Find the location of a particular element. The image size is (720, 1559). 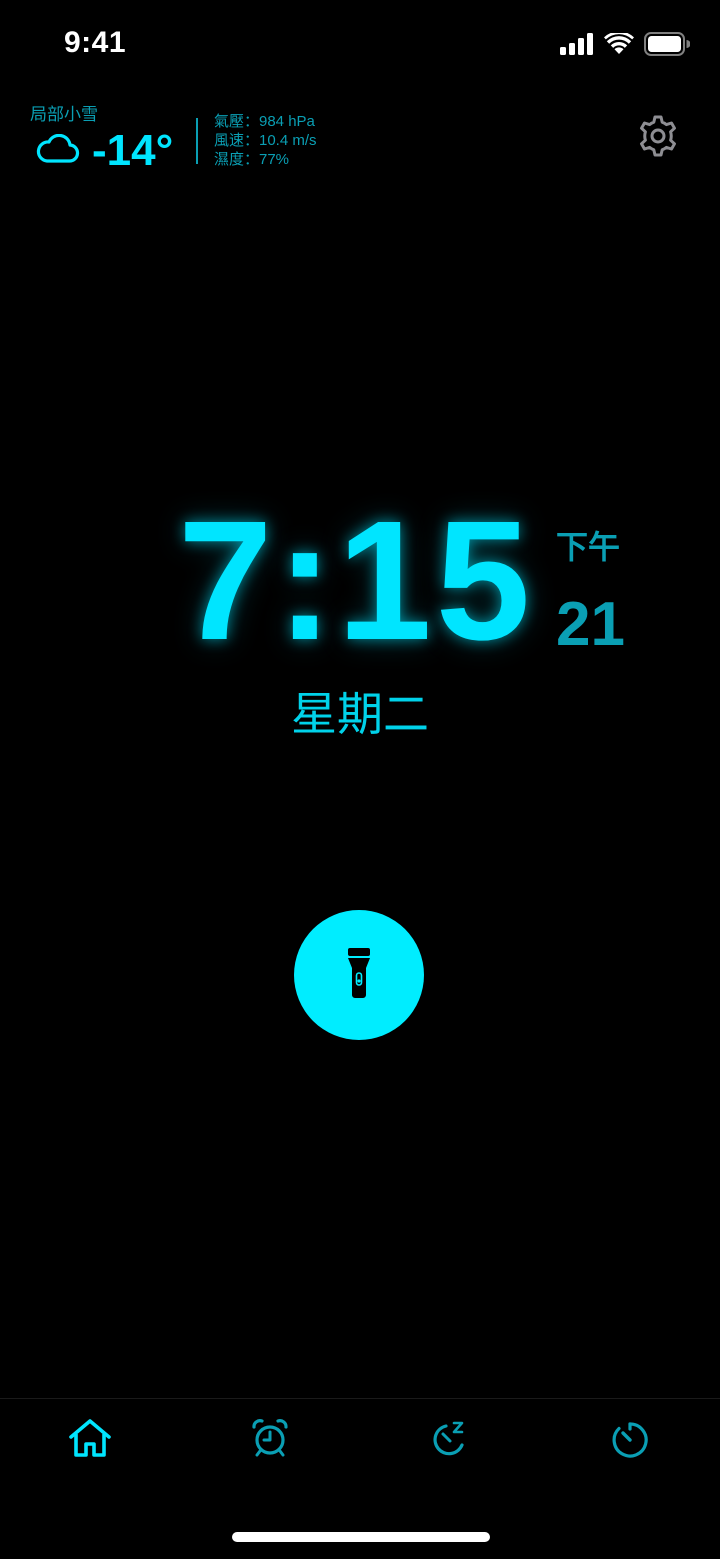

settings-button is located at coordinates (658, 138).